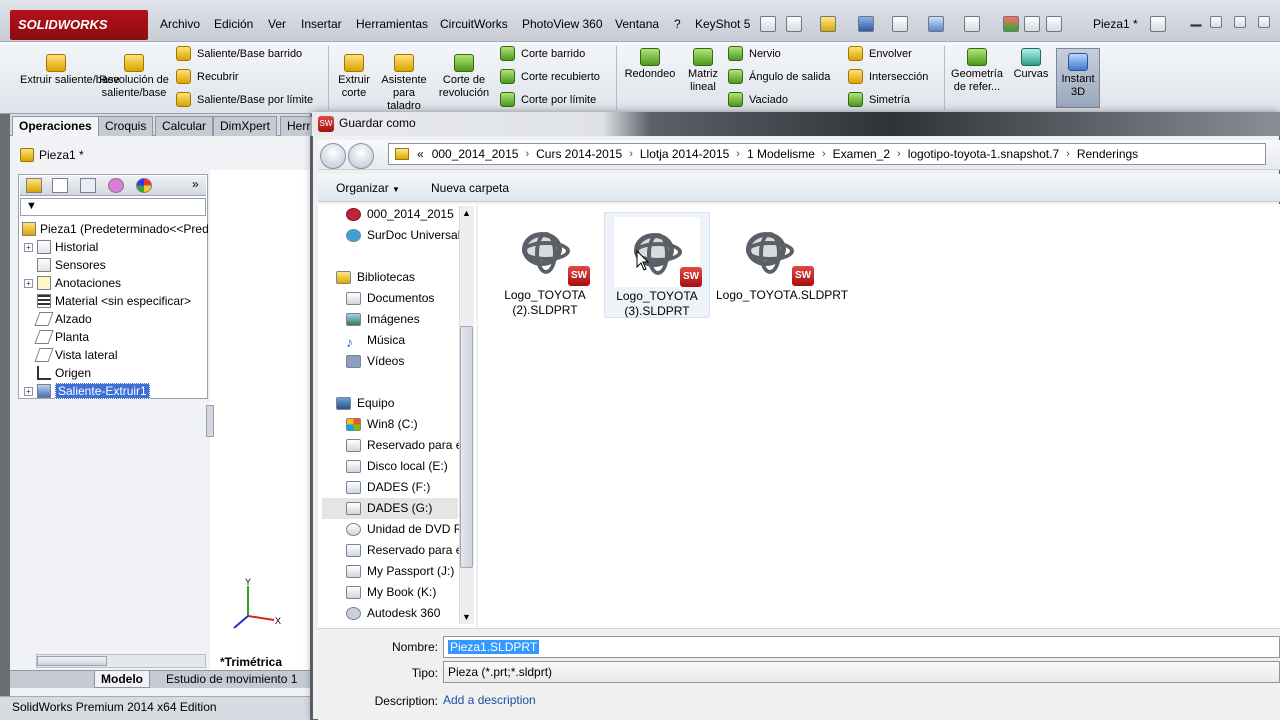  I want to click on rib-button: Nervio, so click(754, 53).